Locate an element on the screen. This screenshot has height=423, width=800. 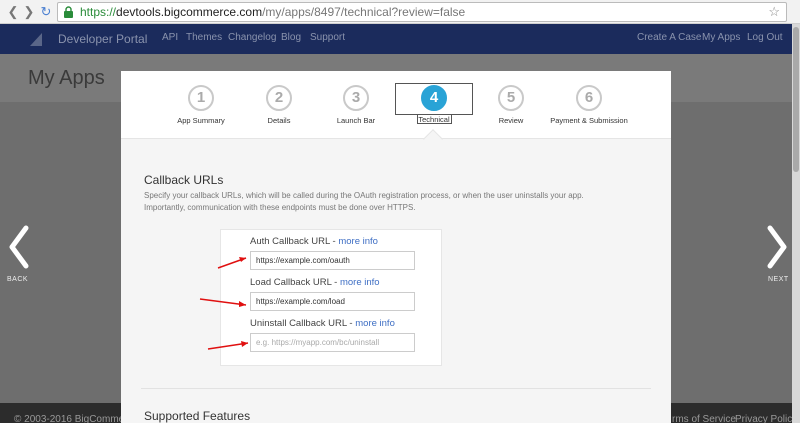
load-callback-url-input: https://example.com/load is located at coordinates (332, 301).